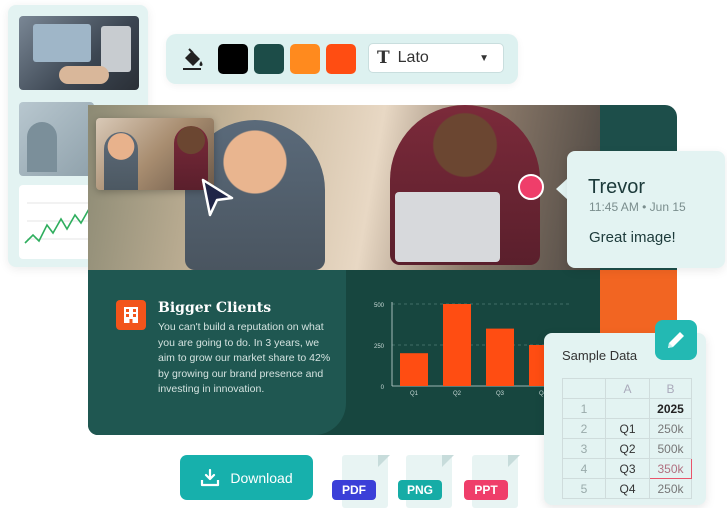  What do you see at coordinates (670, 388) in the screenshot?
I see `column-header: B` at bounding box center [670, 388].